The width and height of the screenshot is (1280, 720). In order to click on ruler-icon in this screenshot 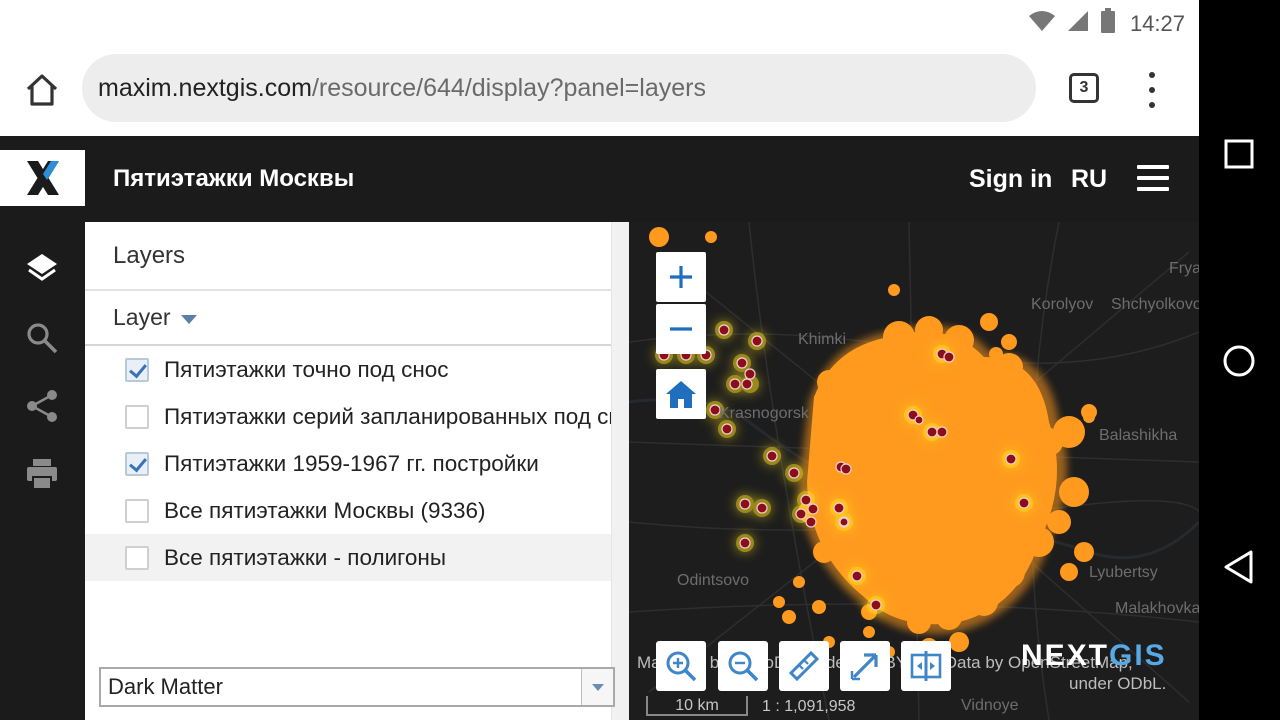, I will do `click(804, 666)`.